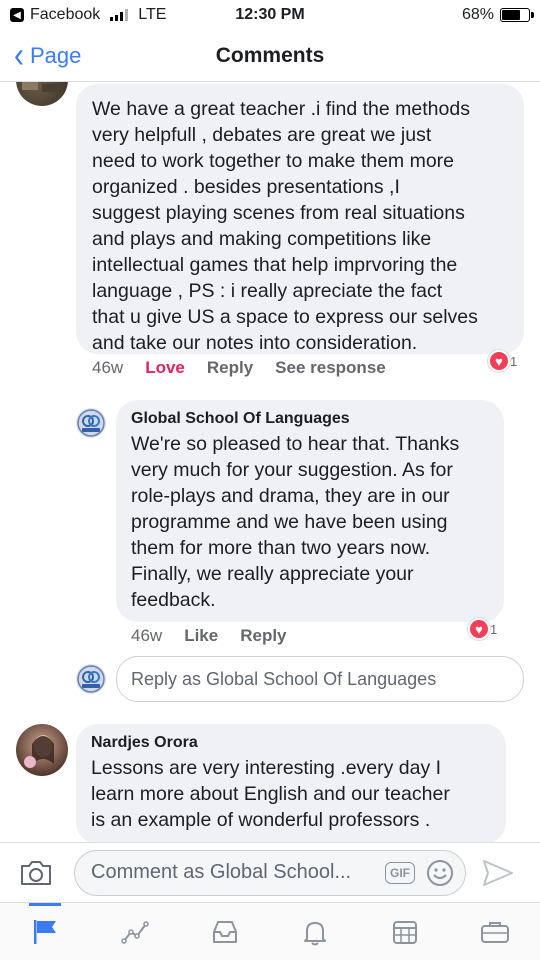 Image resolution: width=540 pixels, height=960 pixels. What do you see at coordinates (165, 368) in the screenshot?
I see `love-button: Love` at bounding box center [165, 368].